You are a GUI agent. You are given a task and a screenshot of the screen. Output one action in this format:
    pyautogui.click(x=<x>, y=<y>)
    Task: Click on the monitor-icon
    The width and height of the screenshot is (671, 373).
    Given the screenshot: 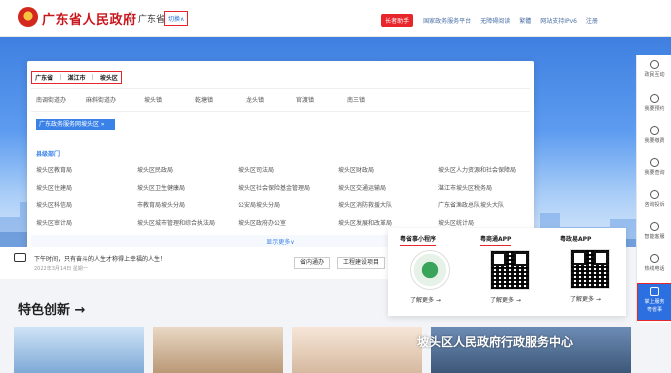 What is the action you would take?
    pyautogui.click(x=20, y=257)
    